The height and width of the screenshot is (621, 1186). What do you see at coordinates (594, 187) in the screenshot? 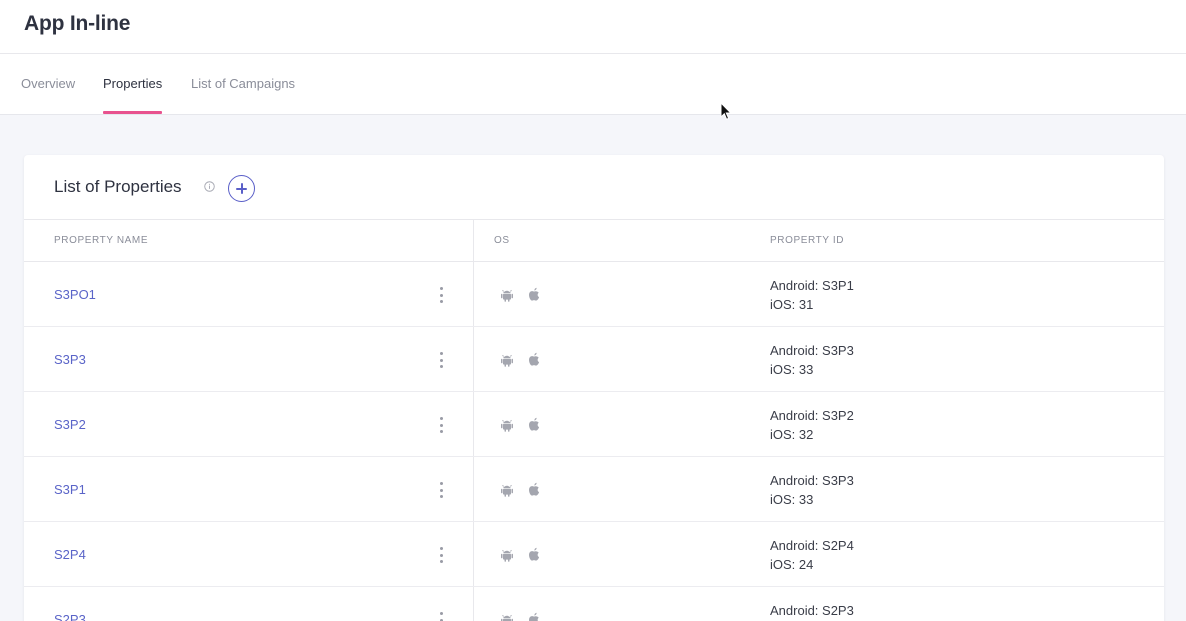
I see `card-header: List of Properties` at bounding box center [594, 187].